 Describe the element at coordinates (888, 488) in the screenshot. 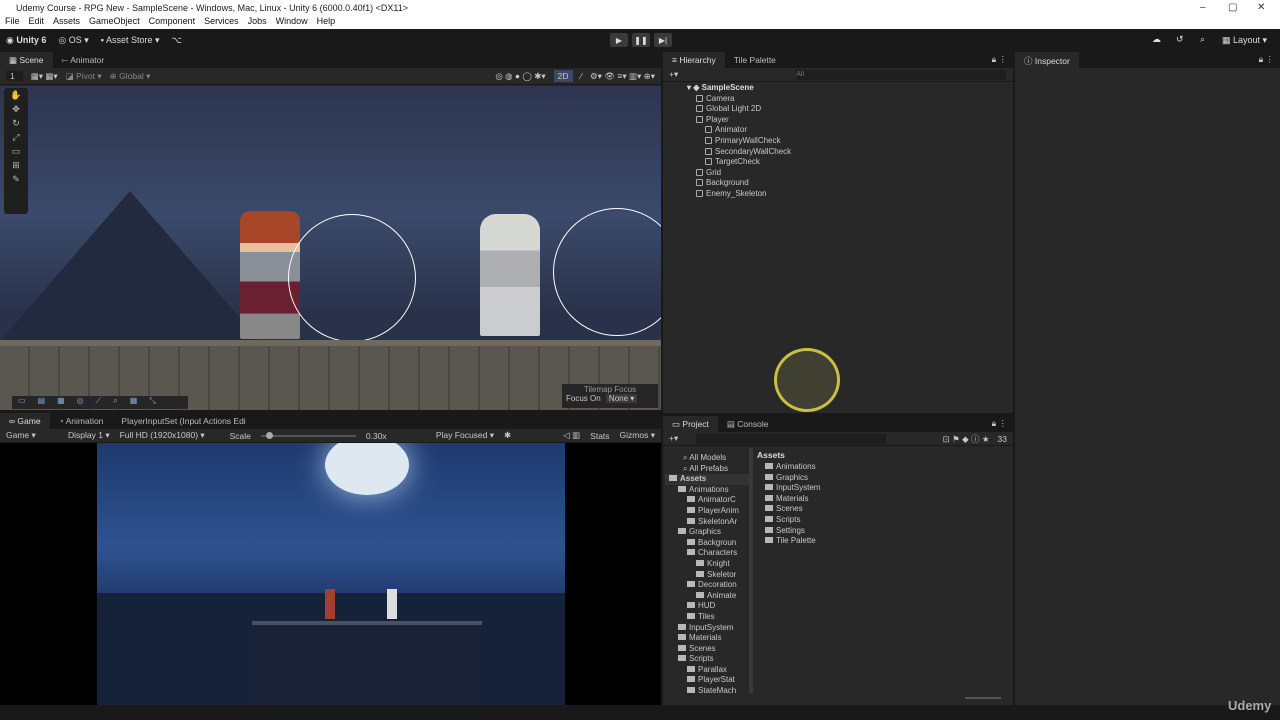

I see `asset-folder: InputSystem` at that location.